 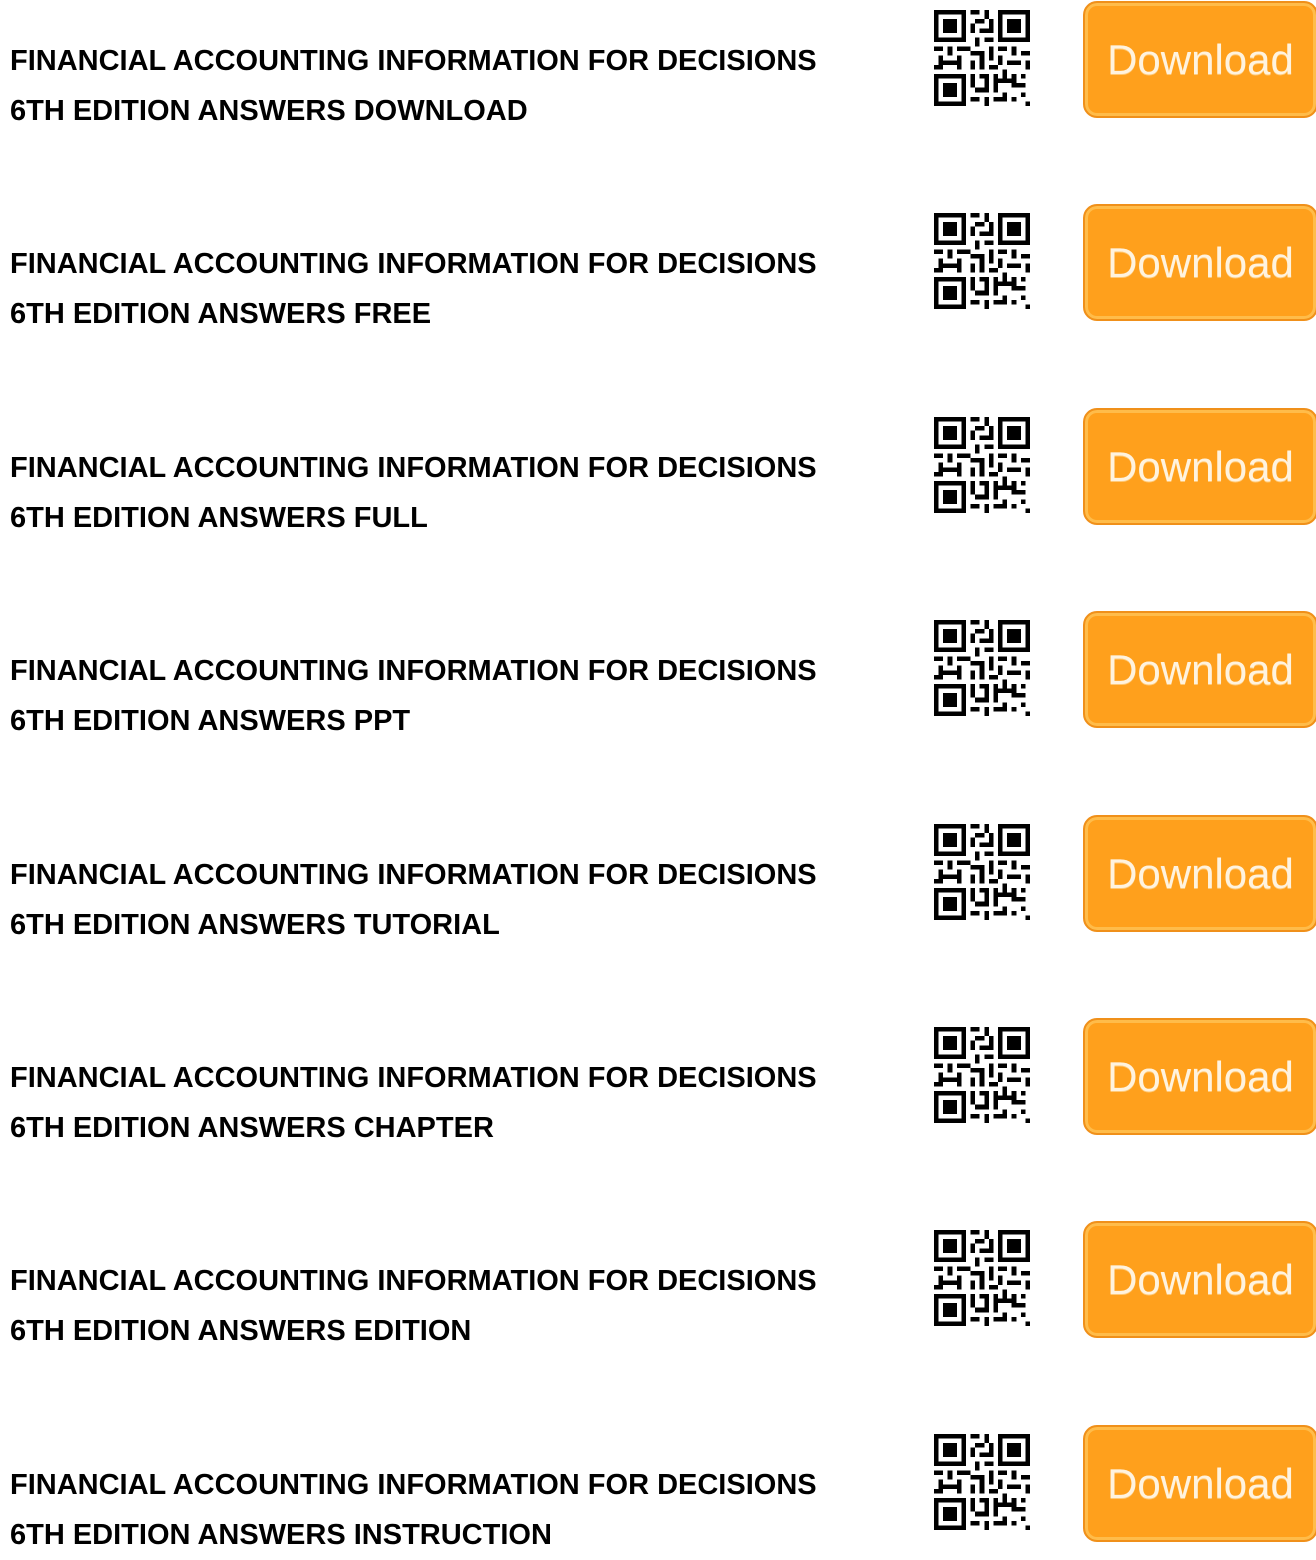 I want to click on entry-title-line-2: 6TH EDITION ANSWERS CHAPTER, so click(x=252, y=1128).